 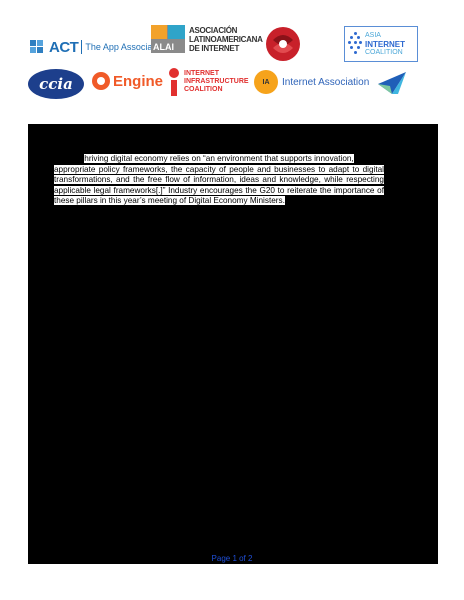 I want to click on red-knot-logo-icon, so click(x=283, y=44).